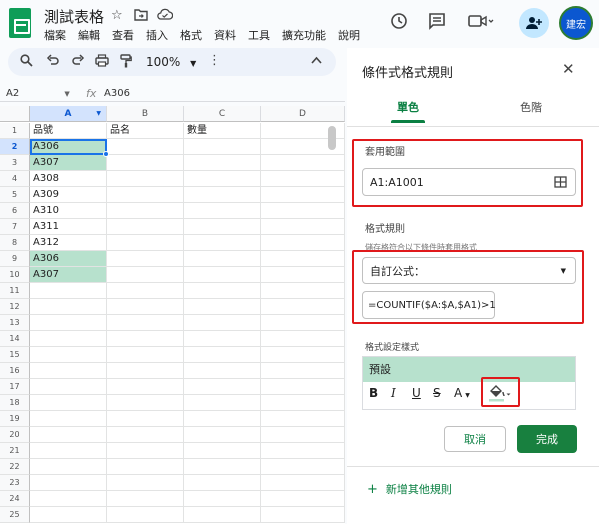 This screenshot has width=599, height=524. I want to click on cell-b7, so click(145, 227).